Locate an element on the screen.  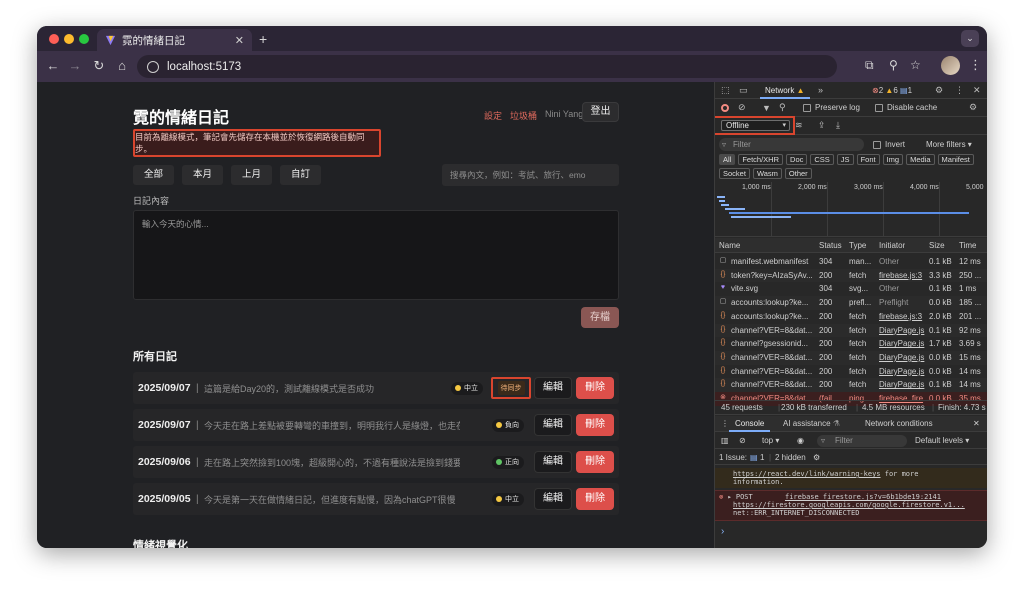
chip-media: Media is located at coordinates (920, 159).